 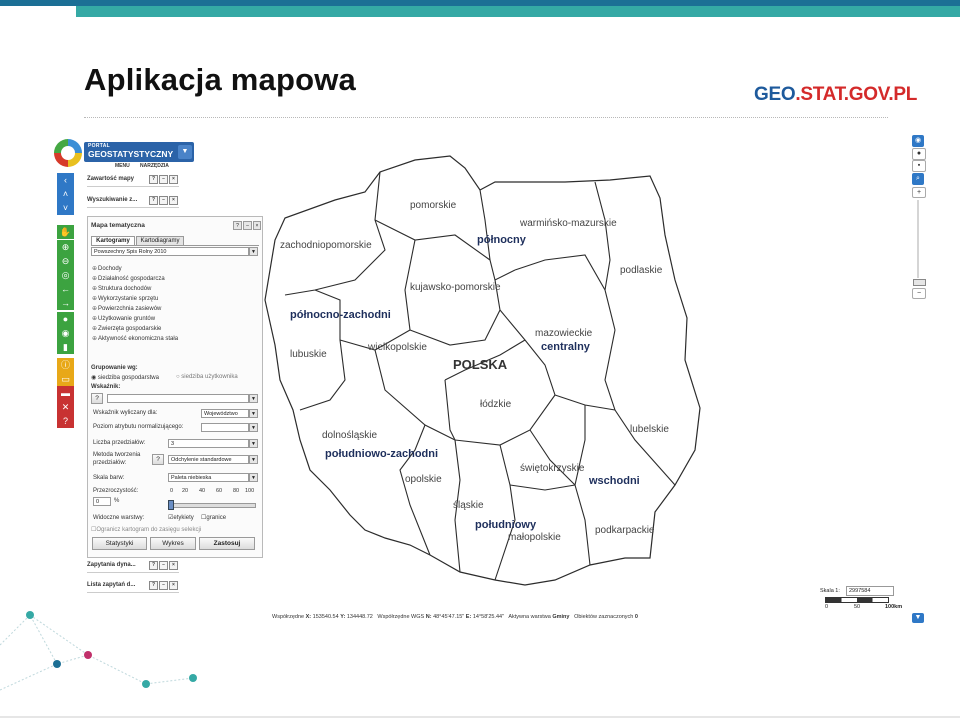 I want to click on region-label: łódzkie, so click(x=496, y=404).